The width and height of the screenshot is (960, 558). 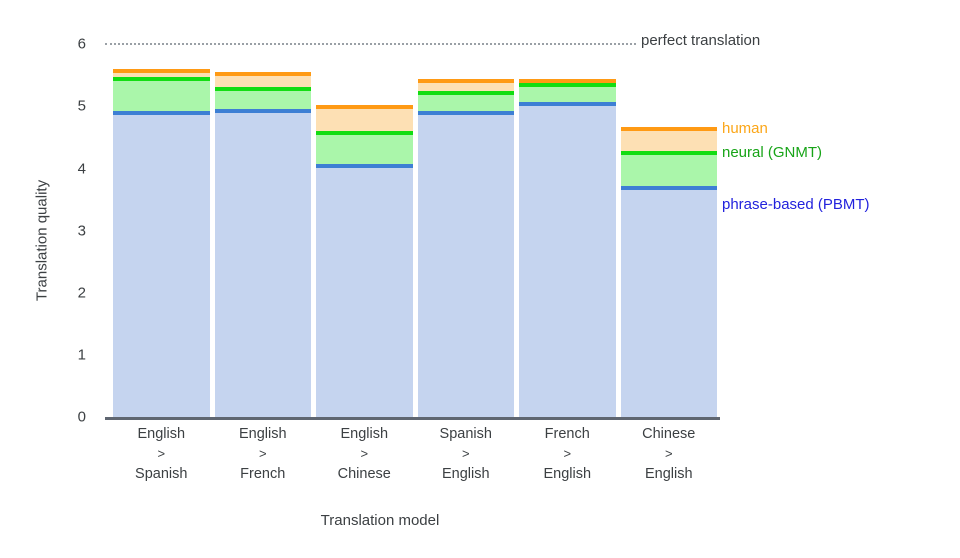 What do you see at coordinates (81, 417) in the screenshot?
I see `y-tick-0: 0` at bounding box center [81, 417].